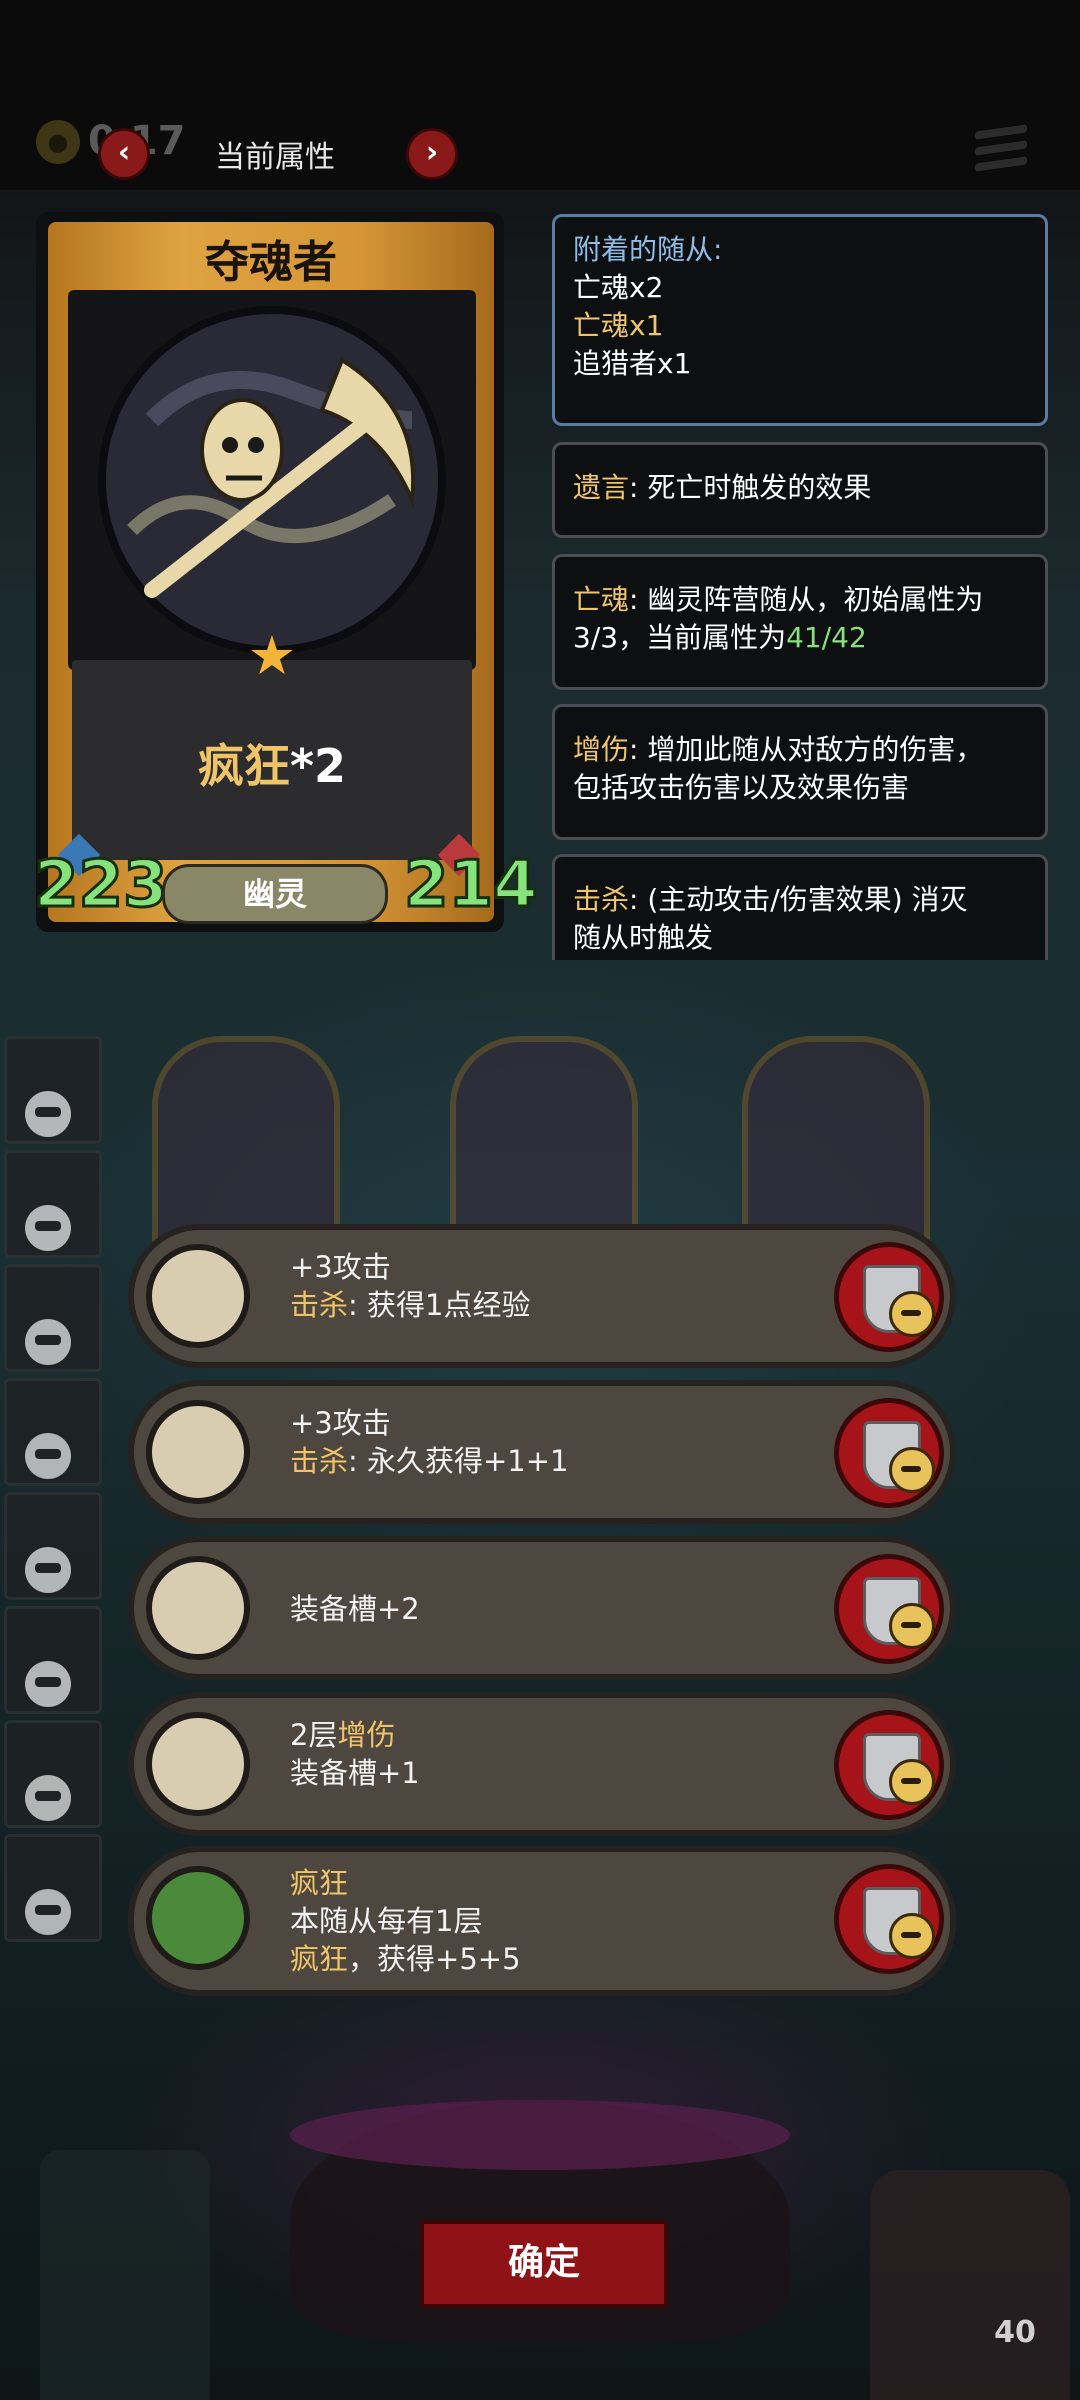 This screenshot has height=2400, width=1080. I want to click on bonus-line: : 永久获得+1+1, so click(458, 1461).